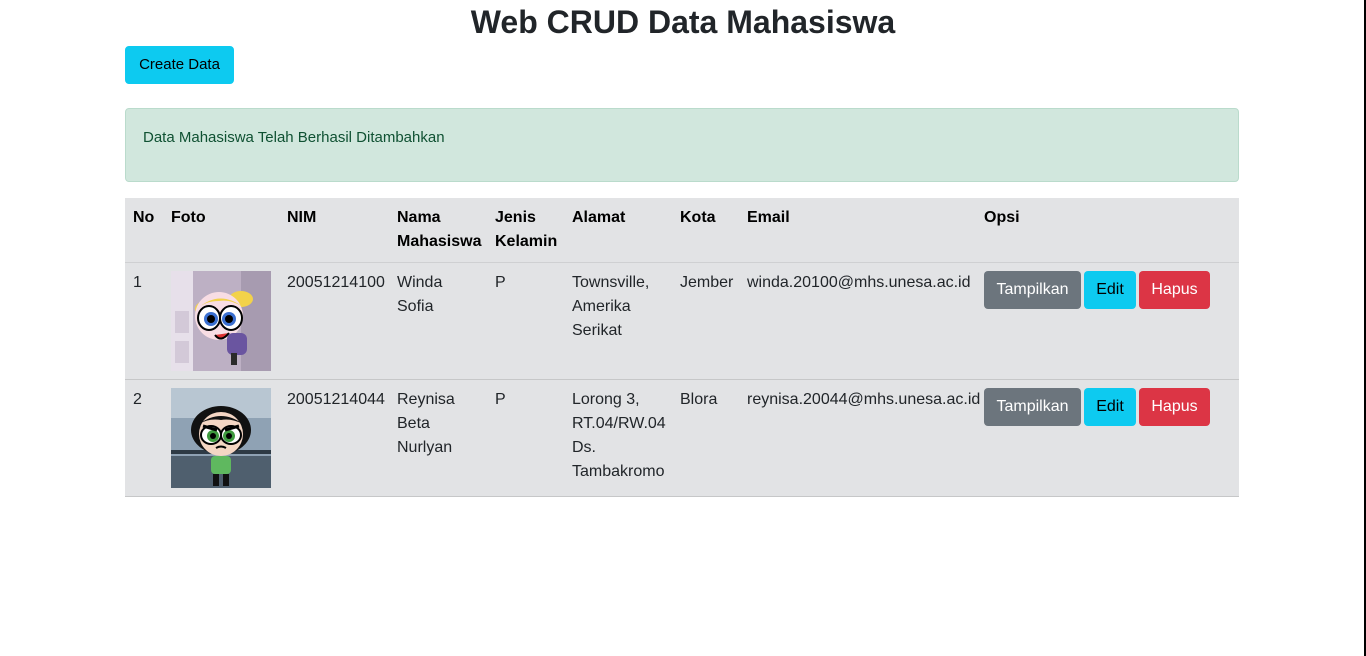 This screenshot has height=656, width=1366. Describe the element at coordinates (768, 217) in the screenshot. I see `header-email: Email` at that location.